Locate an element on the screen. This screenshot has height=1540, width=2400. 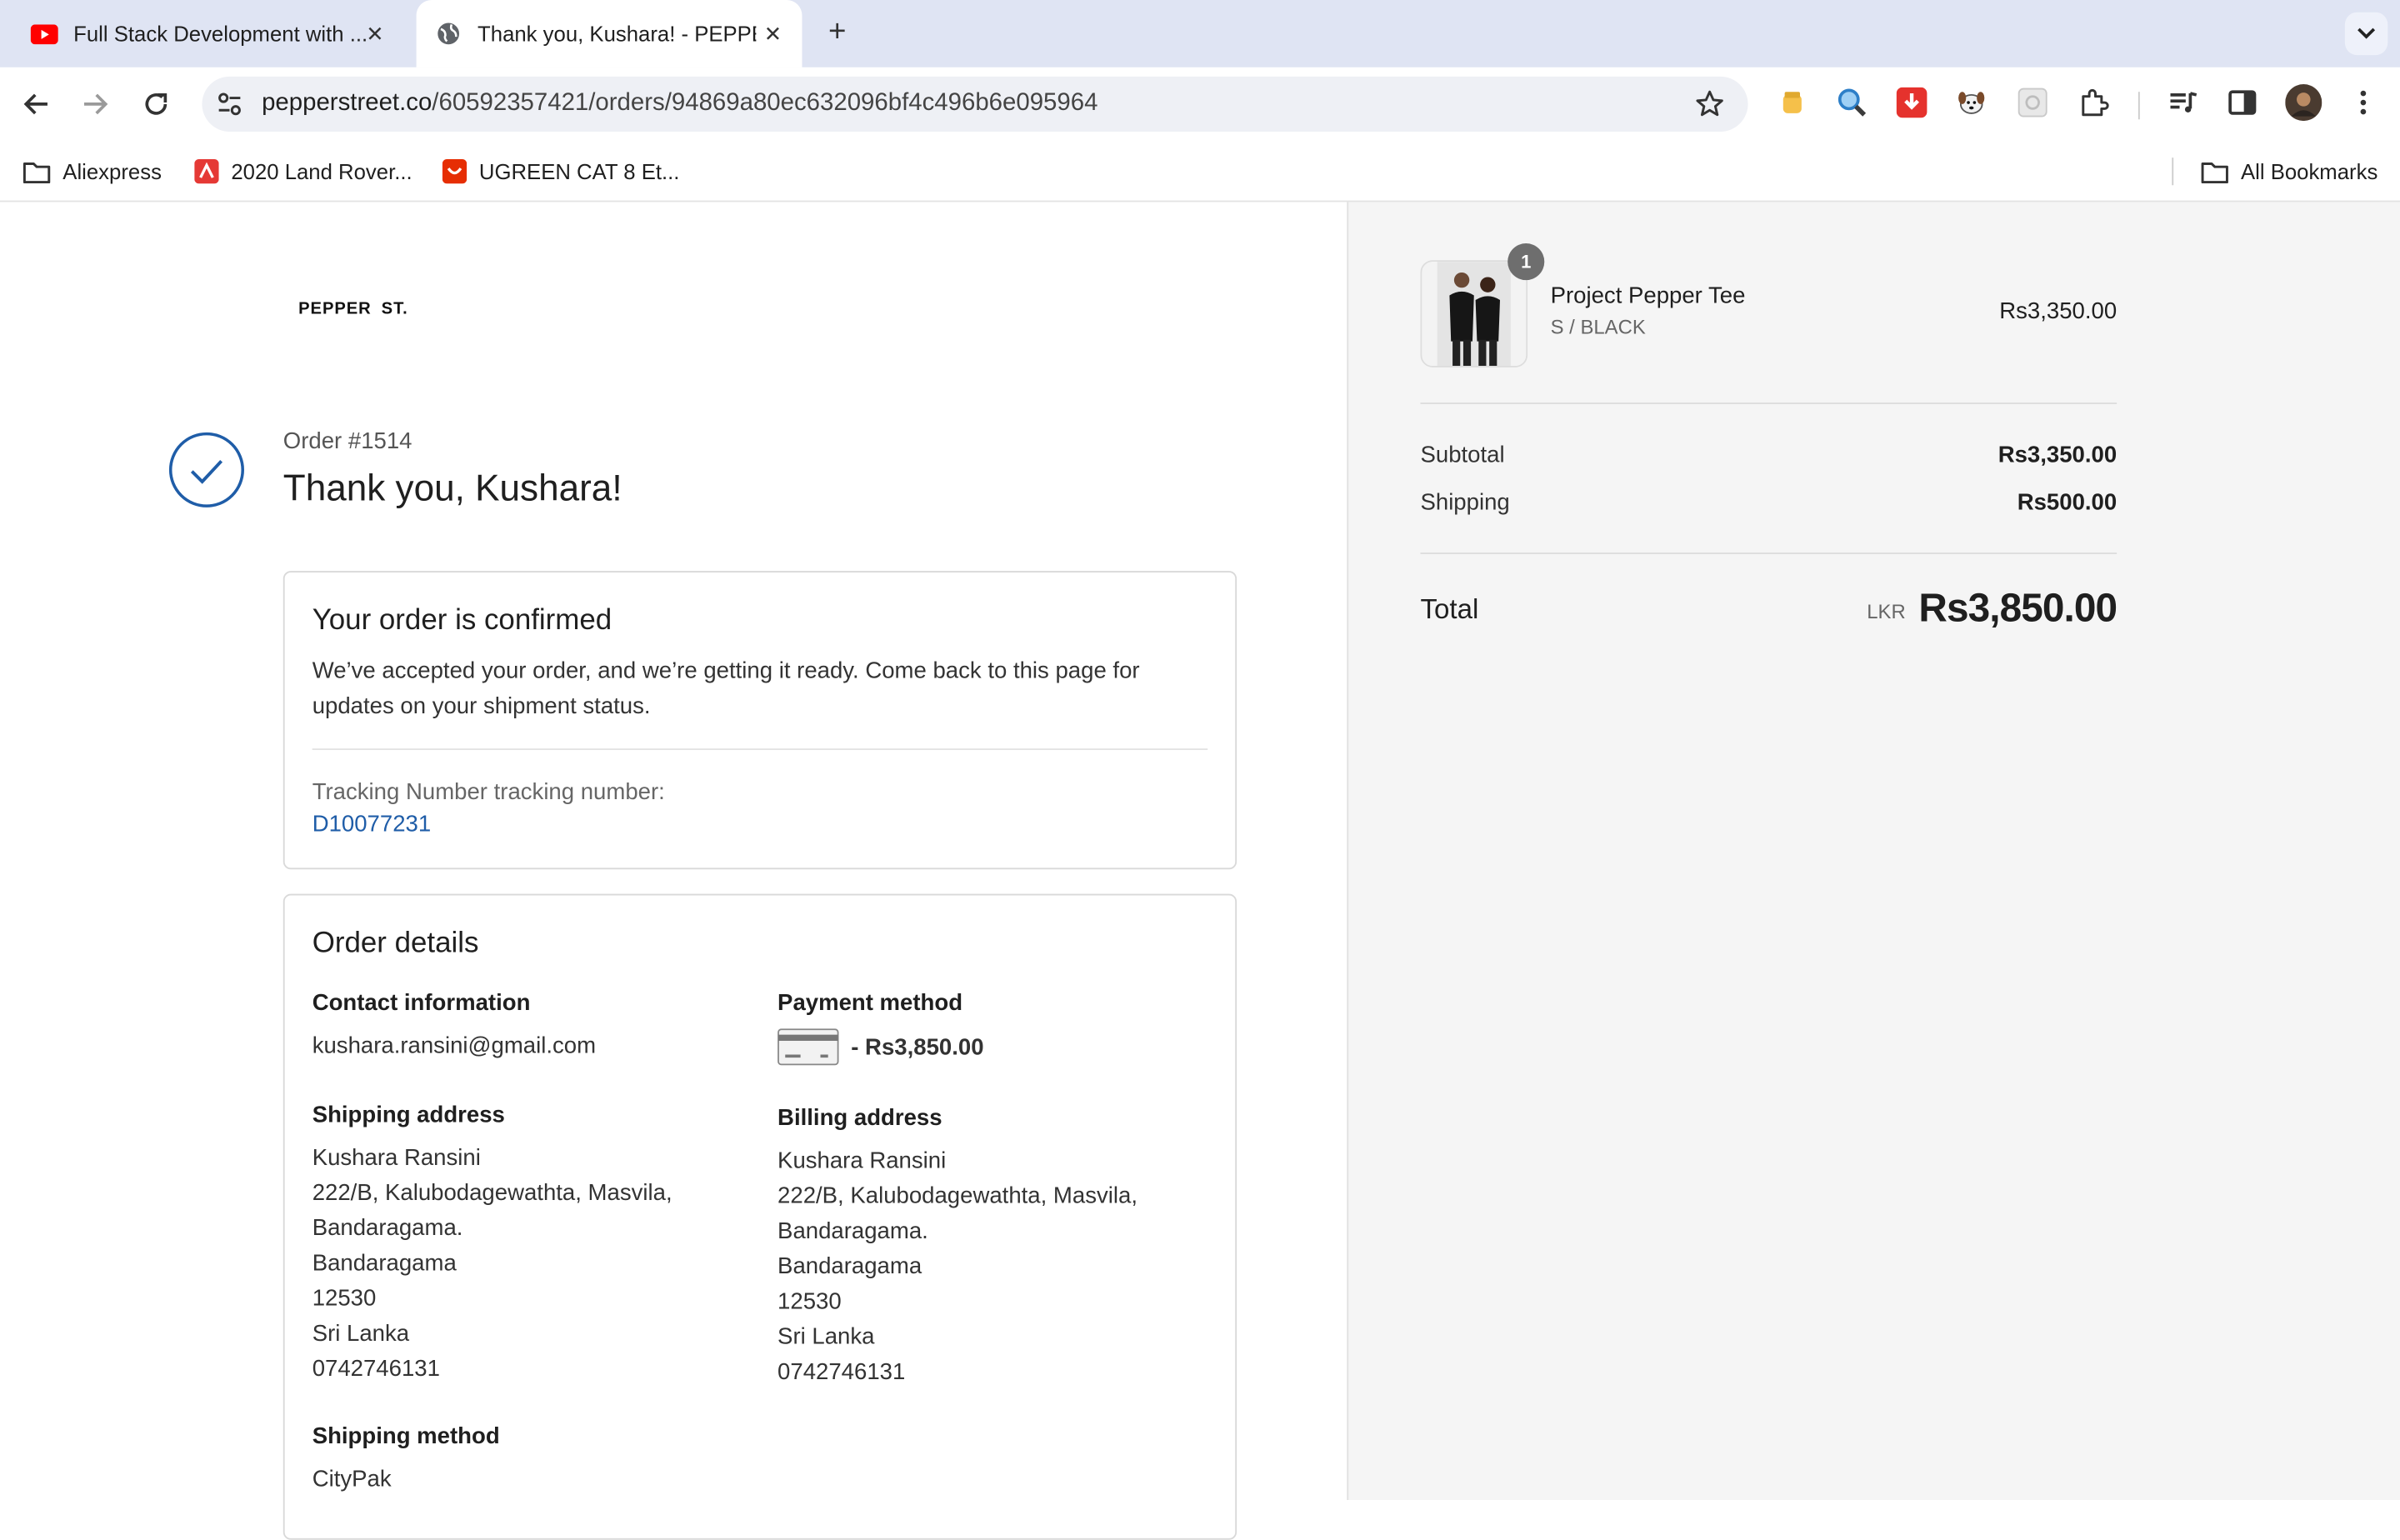
profile-avatar is located at coordinates (2303, 103).